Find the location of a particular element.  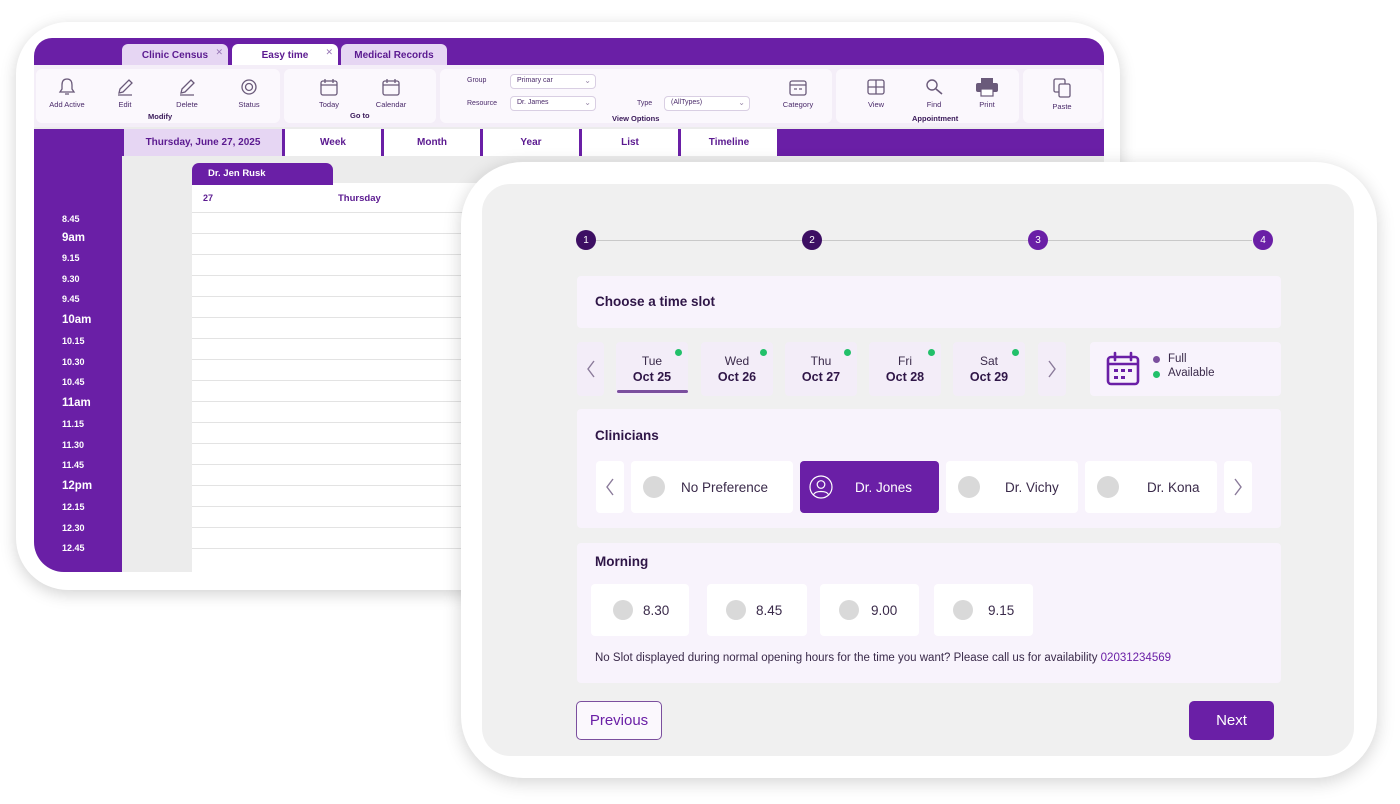

clinicians-next-button is located at coordinates (1238, 487).